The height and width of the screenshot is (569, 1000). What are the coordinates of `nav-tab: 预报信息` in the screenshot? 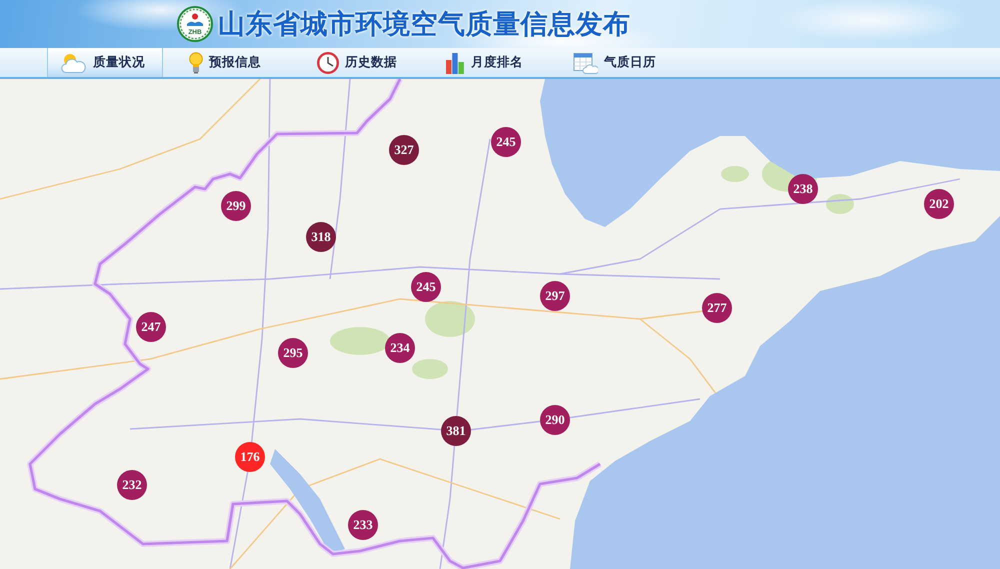 It's located at (233, 62).